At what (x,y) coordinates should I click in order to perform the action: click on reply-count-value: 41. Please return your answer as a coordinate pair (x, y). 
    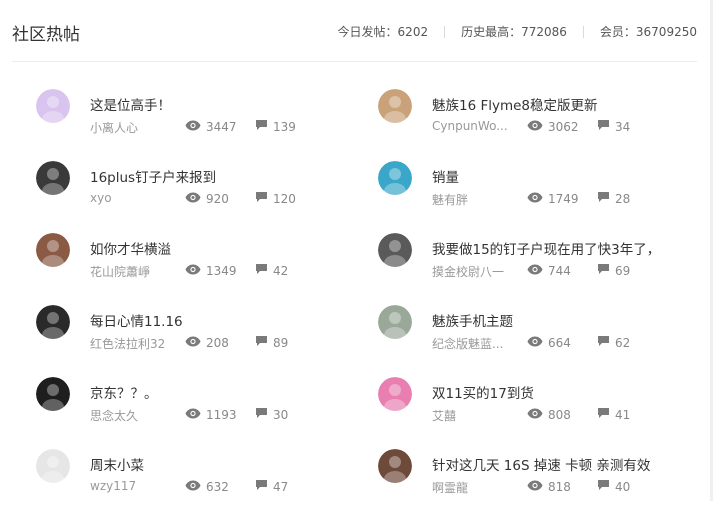
    Looking at the image, I should click on (623, 414).